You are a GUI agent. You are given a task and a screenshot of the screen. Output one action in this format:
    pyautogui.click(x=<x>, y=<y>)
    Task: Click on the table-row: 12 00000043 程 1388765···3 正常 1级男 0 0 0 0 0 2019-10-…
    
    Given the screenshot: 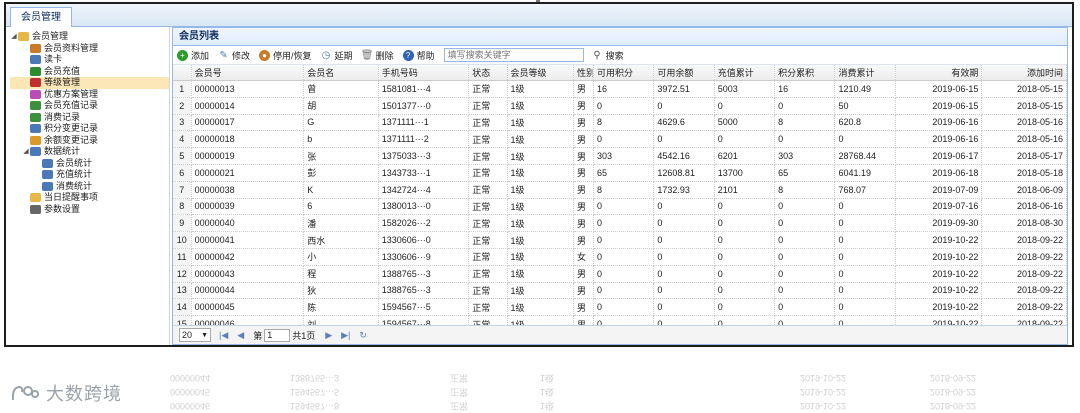 What is the action you would take?
    pyautogui.click(x=620, y=274)
    